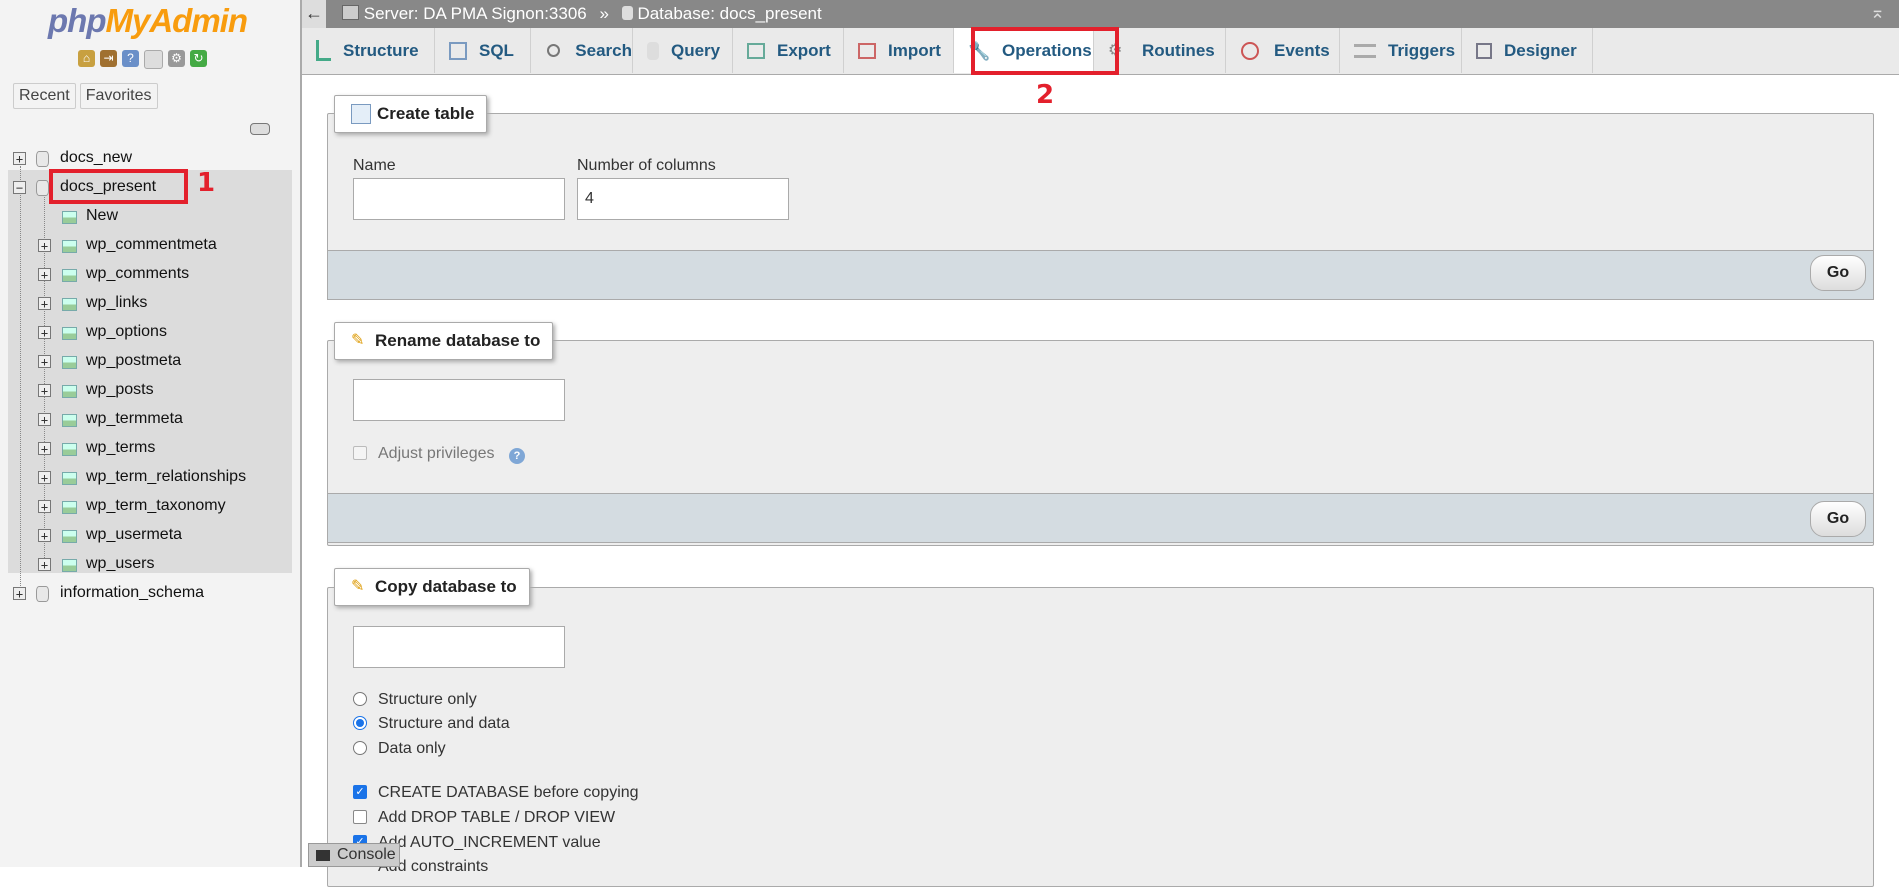 This screenshot has height=887, width=1899. Describe the element at coordinates (1877, 12) in the screenshot. I see `collapse-topbar-icon: ⌅` at that location.